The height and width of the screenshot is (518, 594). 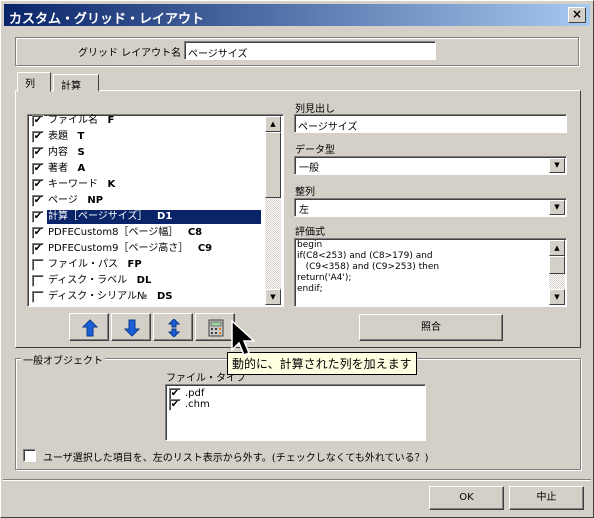 I want to click on list-item-label: 内容 S, so click(x=66, y=152).